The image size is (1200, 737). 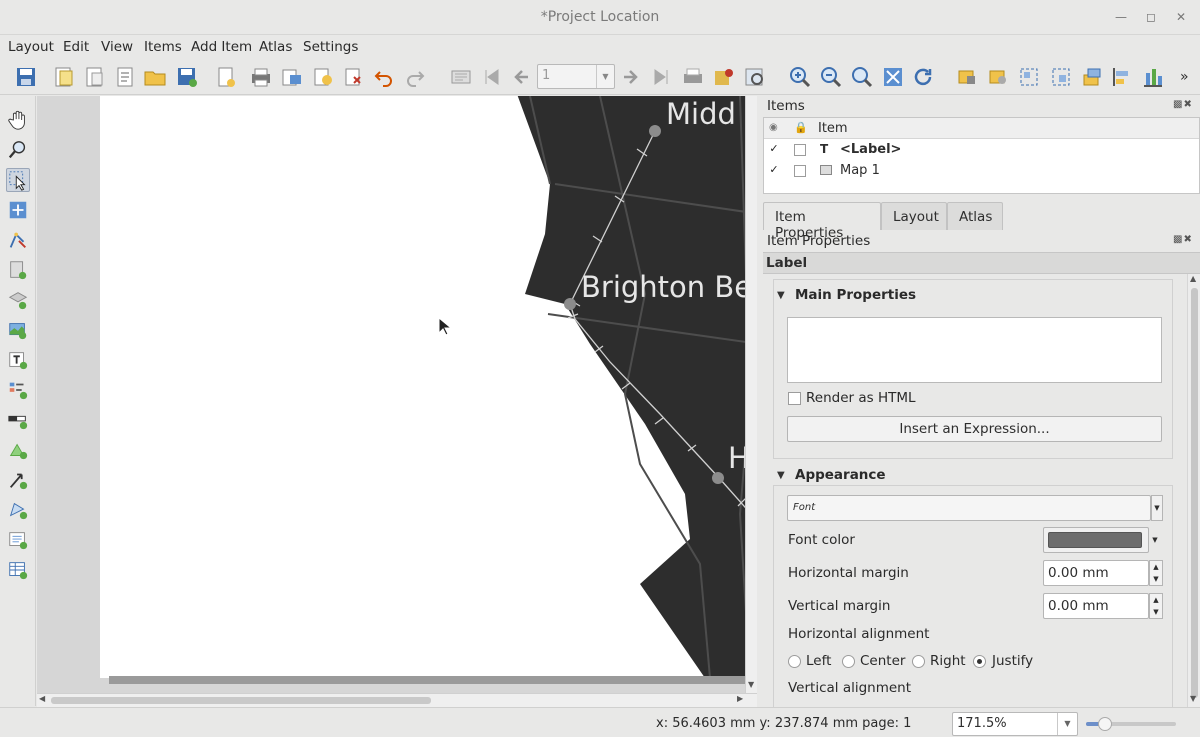 I want to click on main-properties-title: Main Properties, so click(x=855, y=295).